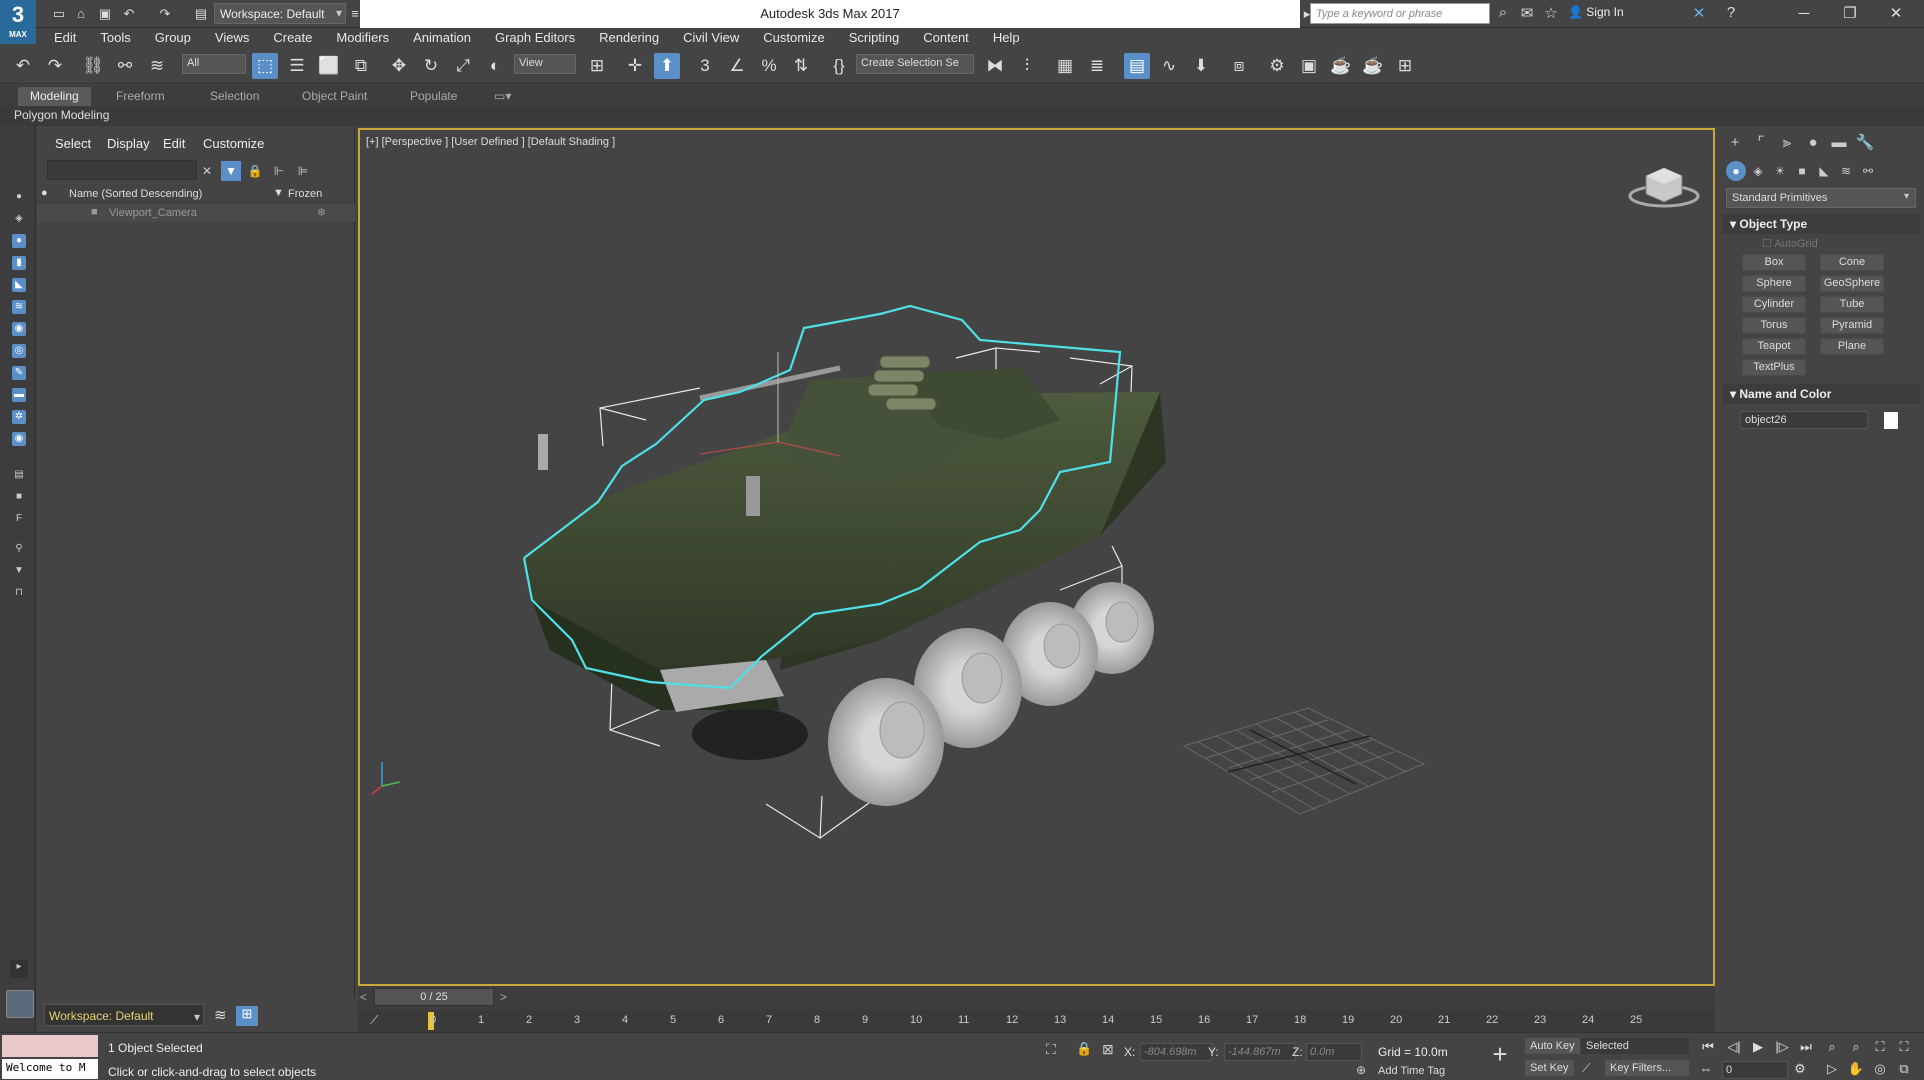 The image size is (1924, 1080). What do you see at coordinates (1802, 171) in the screenshot?
I see `cameras-icon: ■` at bounding box center [1802, 171].